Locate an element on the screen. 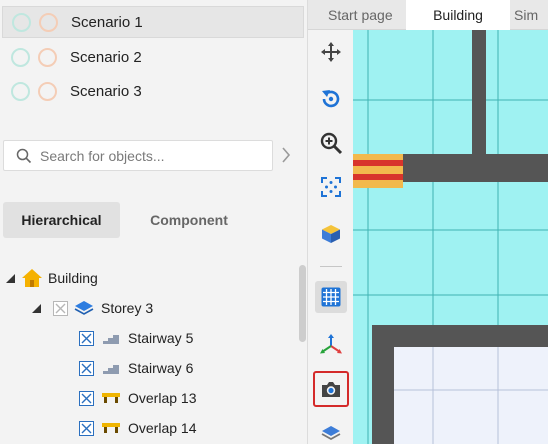  tree-item-label: Overlap 14 is located at coordinates (162, 428).